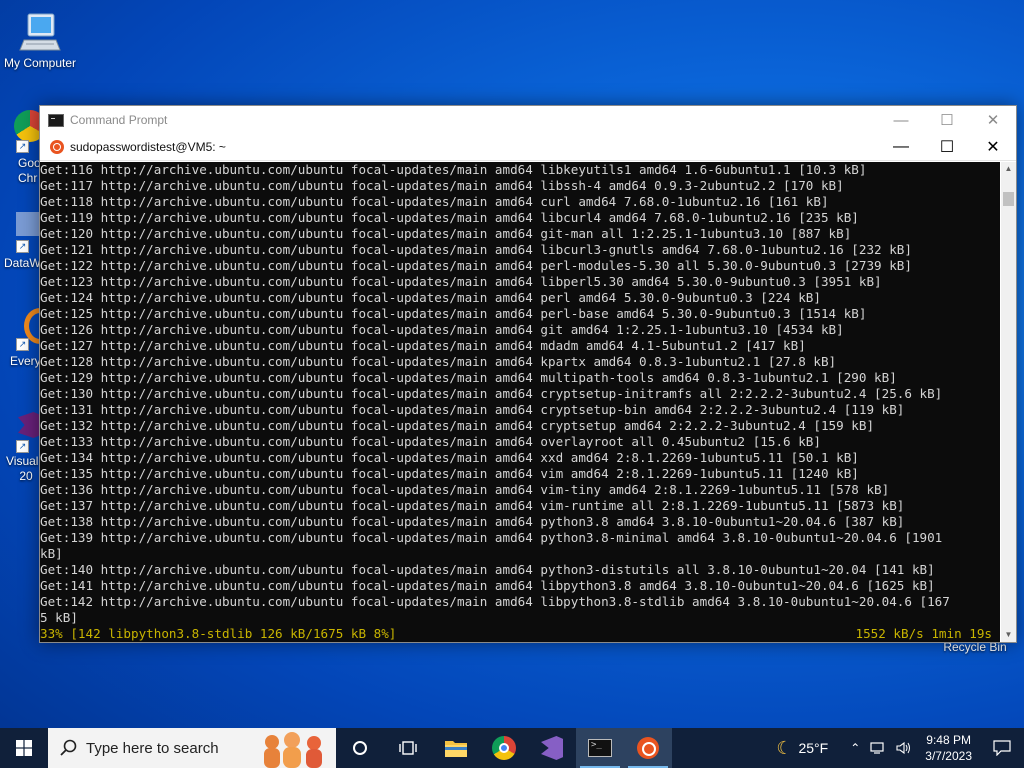  I want to click on weather-widget: ☾ 25°F, so click(802, 748).